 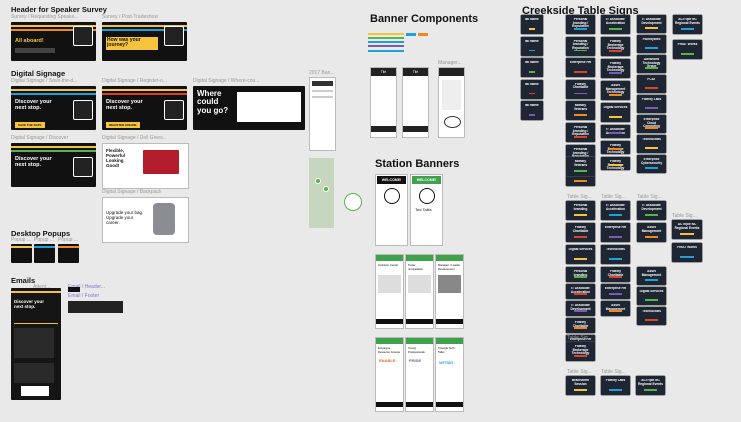 I want to click on email-footer-thumb, so click(x=95, y=307).